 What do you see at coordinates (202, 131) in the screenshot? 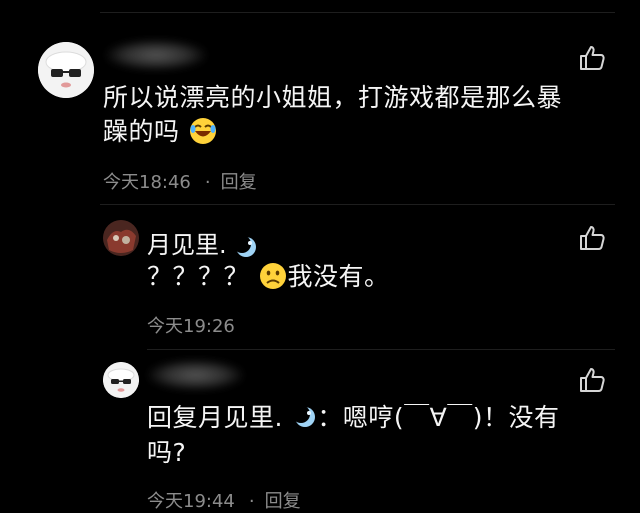
I see `laughing-emoji` at bounding box center [202, 131].